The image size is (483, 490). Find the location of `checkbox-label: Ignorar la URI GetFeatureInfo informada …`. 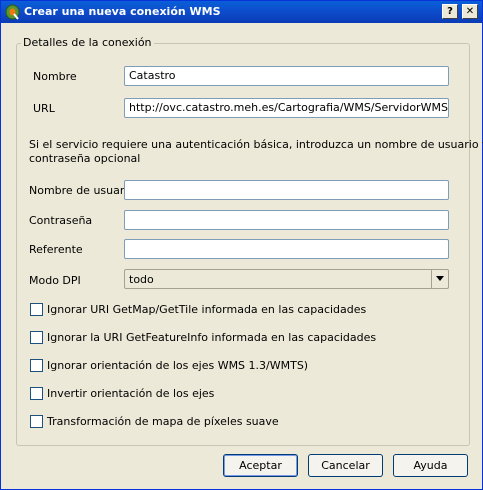

checkbox-label: Ignorar la URI GetFeatureInfo informada … is located at coordinates (212, 337).